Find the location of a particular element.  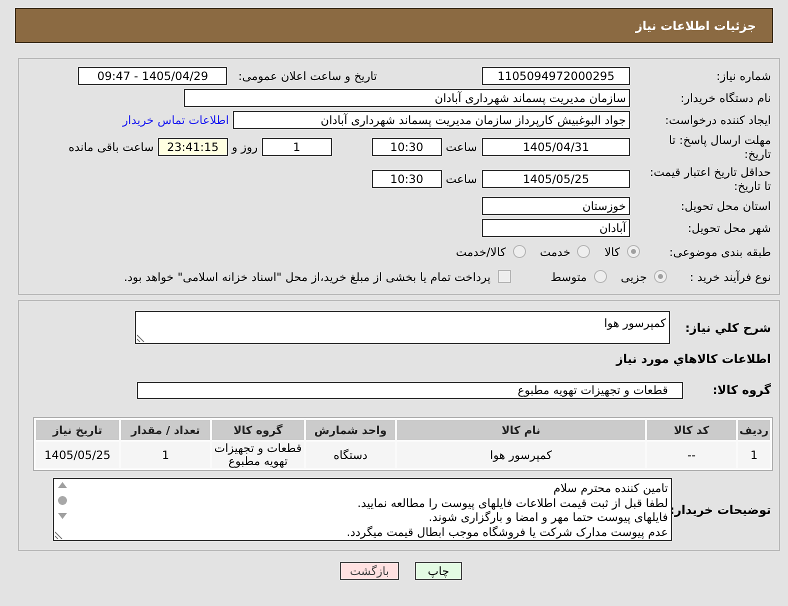

table-cell: دستگاه is located at coordinates (350, 455).